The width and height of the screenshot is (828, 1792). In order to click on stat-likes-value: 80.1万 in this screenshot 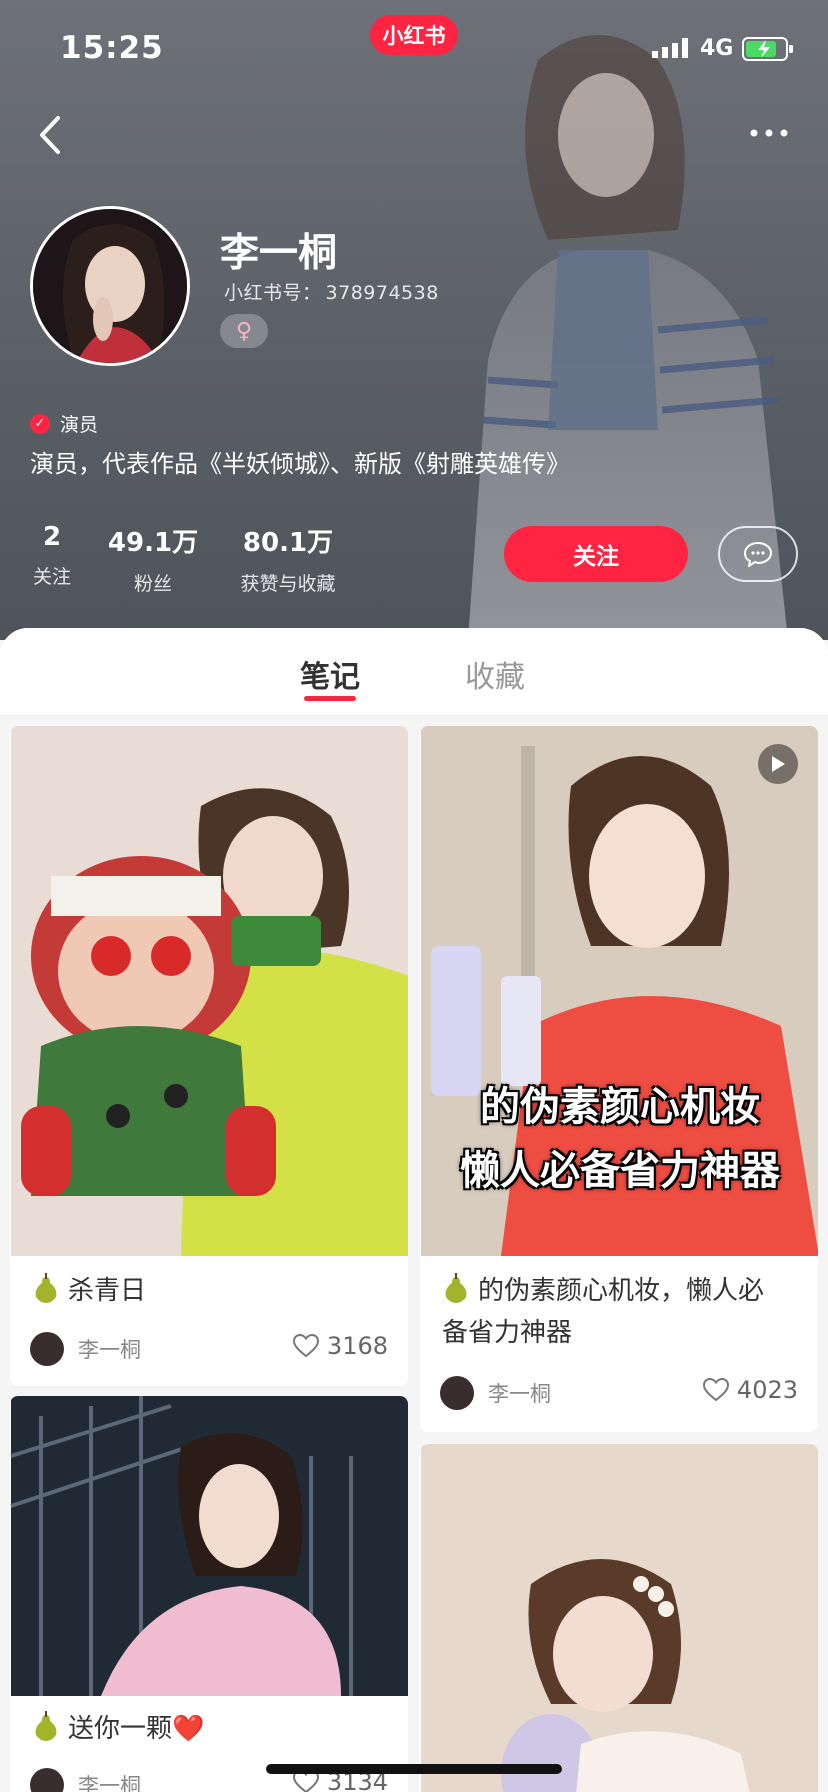, I will do `click(288, 543)`.